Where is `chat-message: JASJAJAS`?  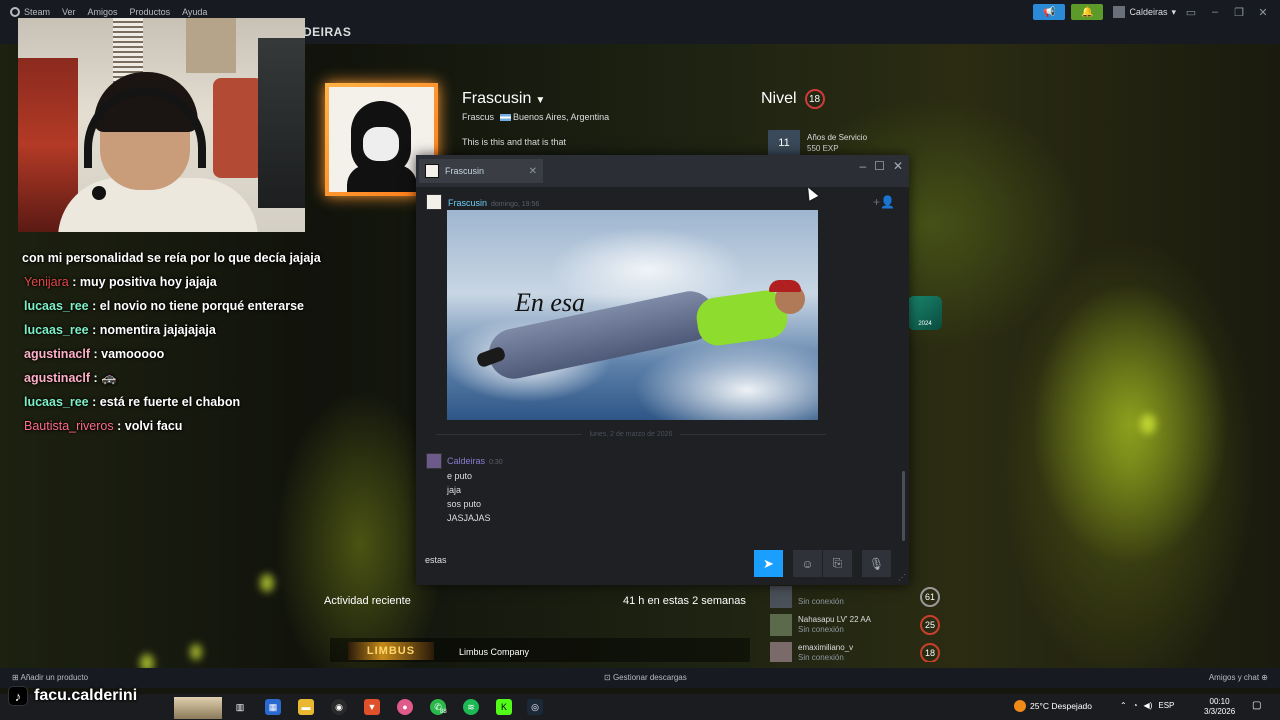
chat-message: JASJAJAS is located at coordinates (469, 518).